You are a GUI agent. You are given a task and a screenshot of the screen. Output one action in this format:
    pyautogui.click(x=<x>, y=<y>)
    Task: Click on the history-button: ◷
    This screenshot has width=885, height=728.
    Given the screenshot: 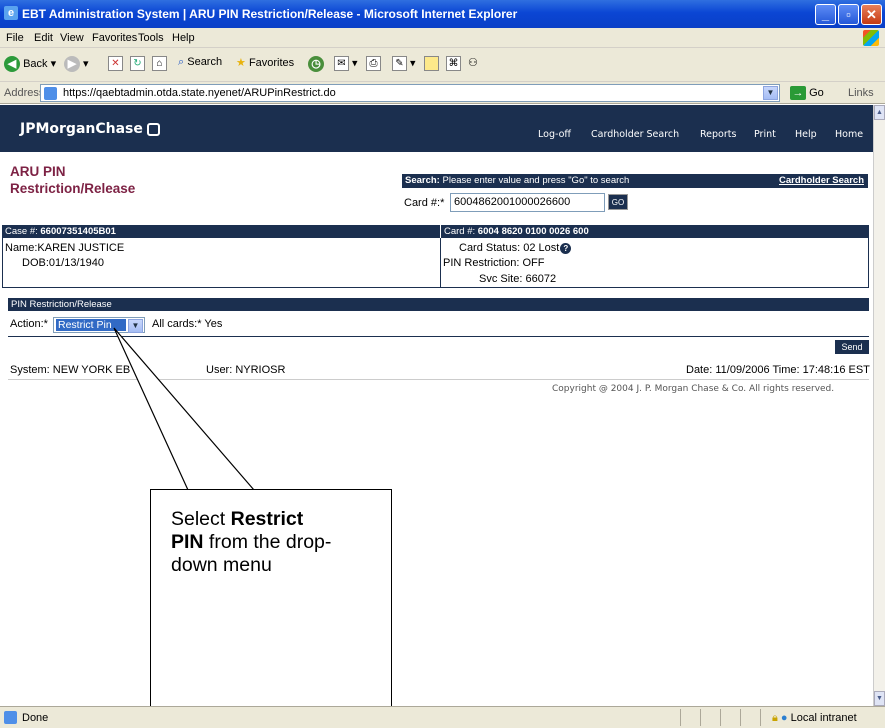 What is the action you would take?
    pyautogui.click(x=316, y=64)
    